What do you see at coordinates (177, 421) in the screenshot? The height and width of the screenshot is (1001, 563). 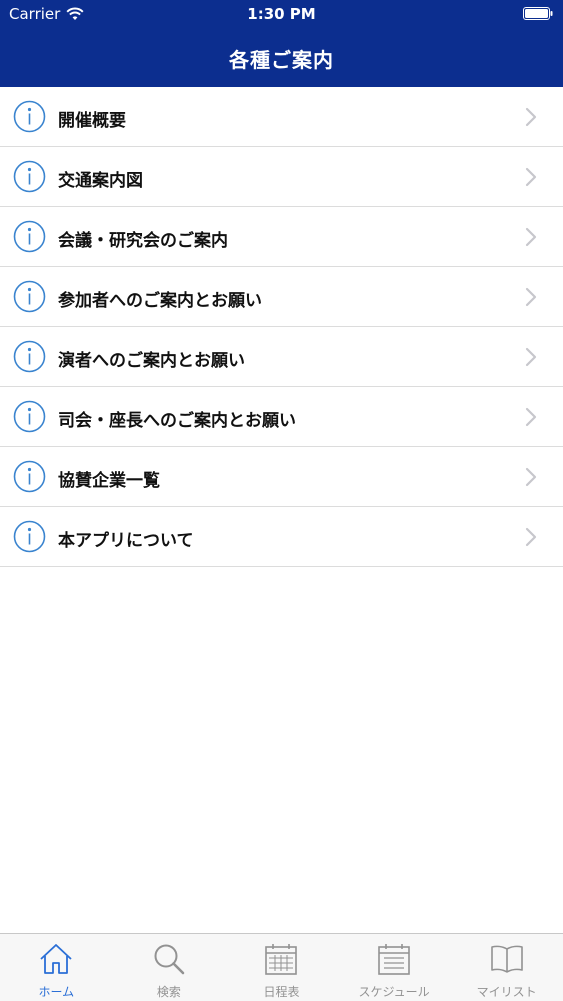 I see `menu-item-label: 司会・座長へのご案内とお願い` at bounding box center [177, 421].